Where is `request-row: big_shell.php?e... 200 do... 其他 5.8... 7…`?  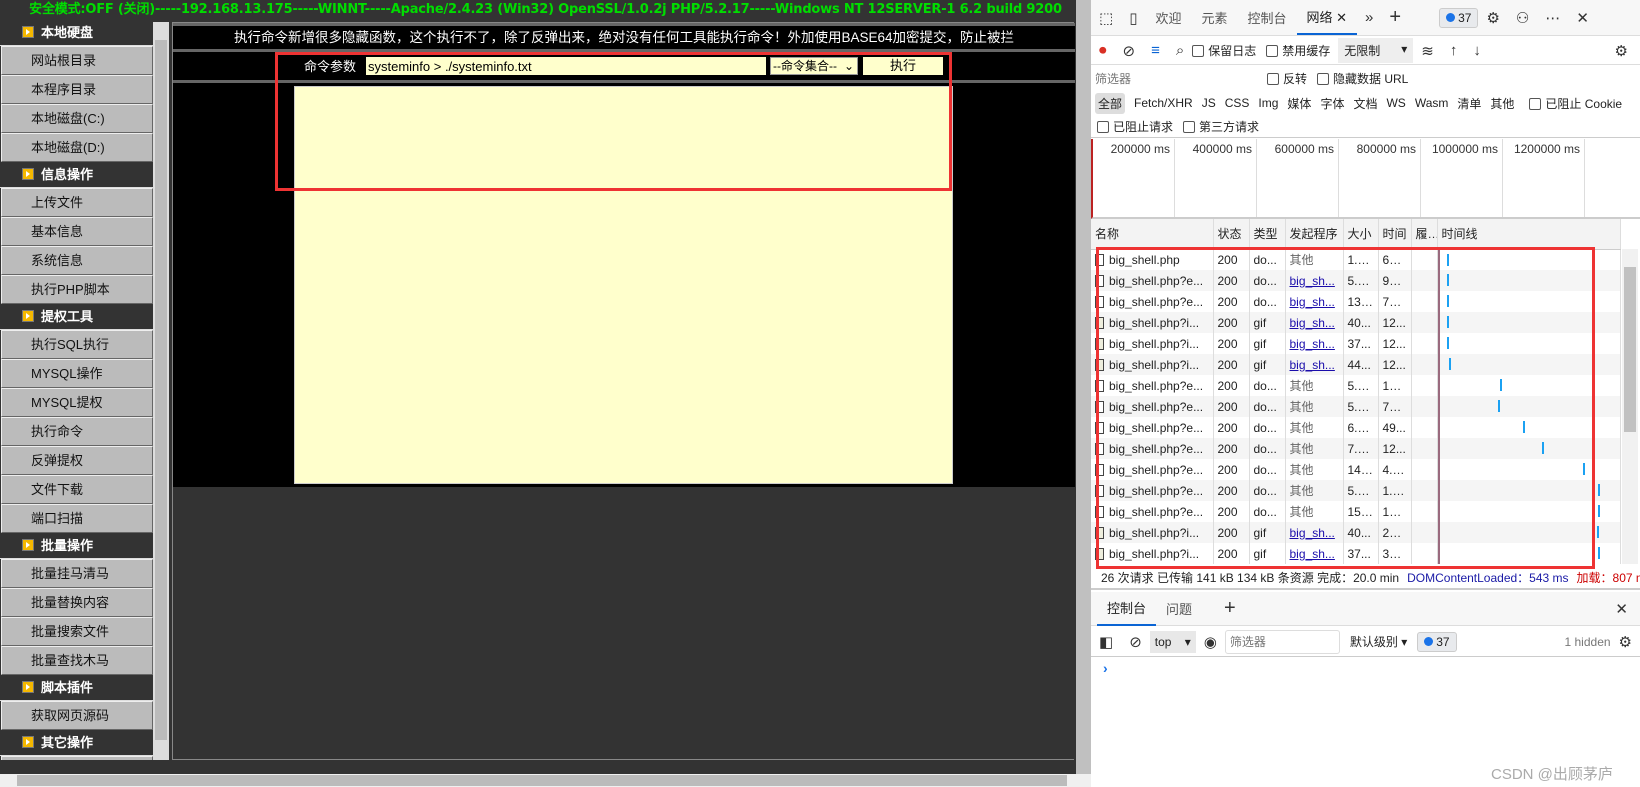 request-row: big_shell.php?e... 200 do... 其他 5.8... 7… is located at coordinates (1356, 406).